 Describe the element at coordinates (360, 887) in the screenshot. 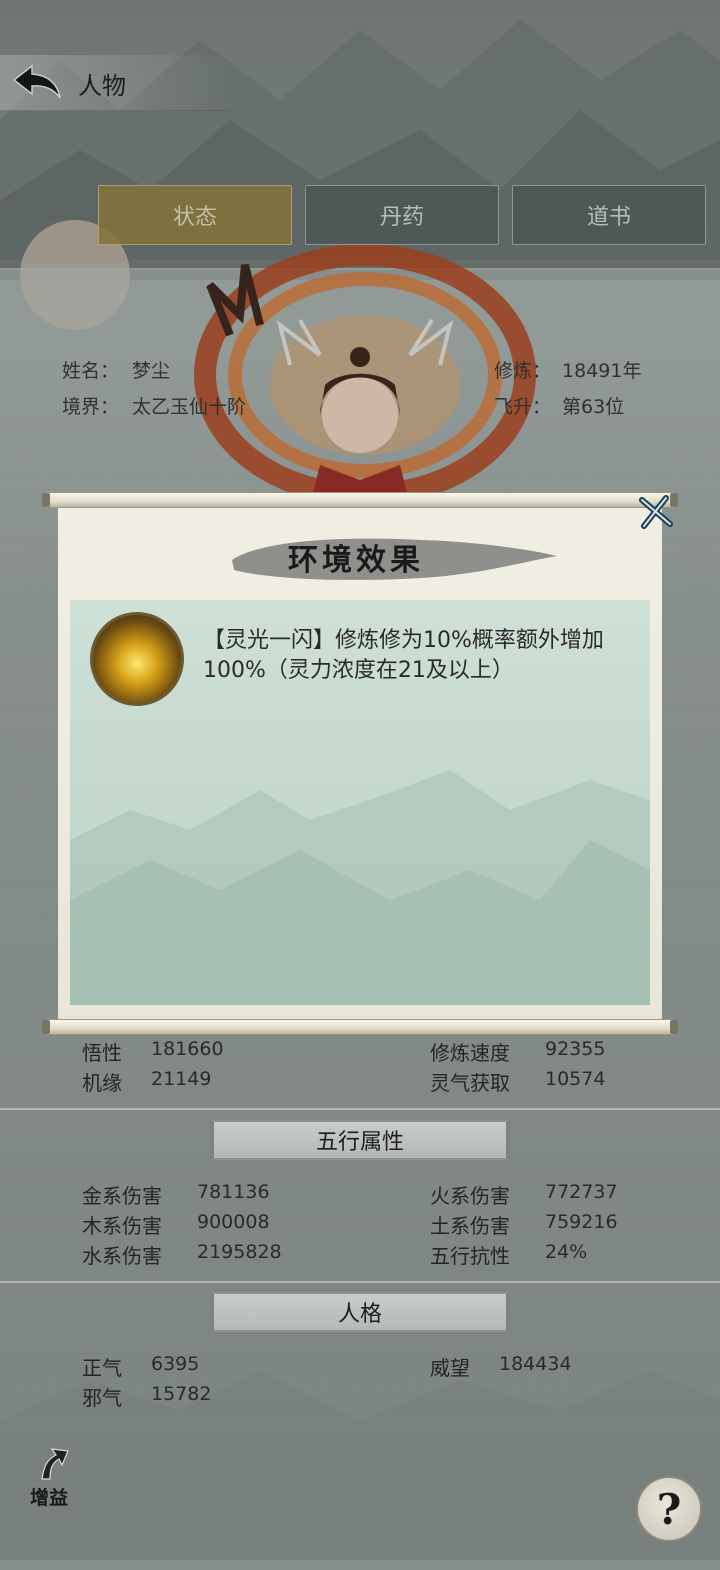

I see `ink-mountains` at that location.